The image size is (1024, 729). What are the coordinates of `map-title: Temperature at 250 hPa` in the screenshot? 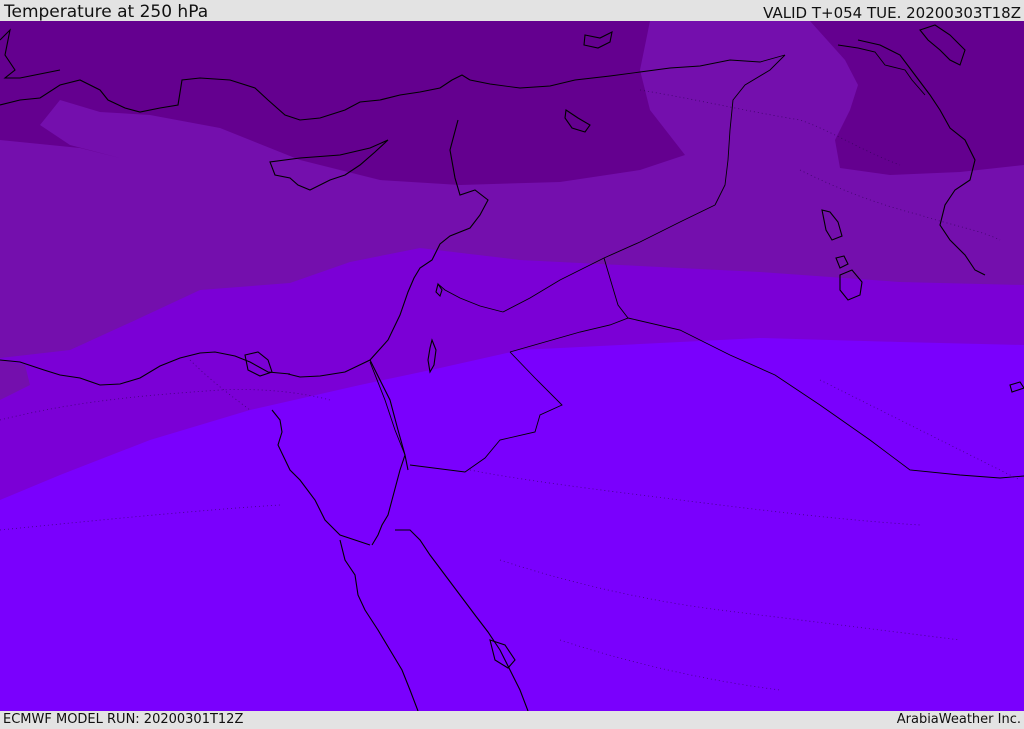 It's located at (106, 12).